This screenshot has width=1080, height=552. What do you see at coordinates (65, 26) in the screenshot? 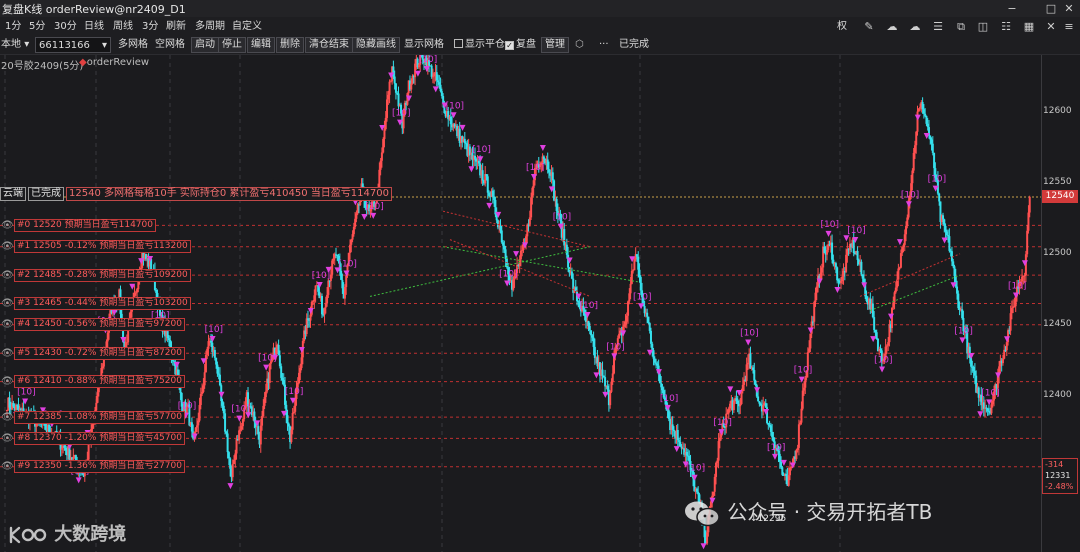
I see `period-30min: 30分` at bounding box center [65, 26].